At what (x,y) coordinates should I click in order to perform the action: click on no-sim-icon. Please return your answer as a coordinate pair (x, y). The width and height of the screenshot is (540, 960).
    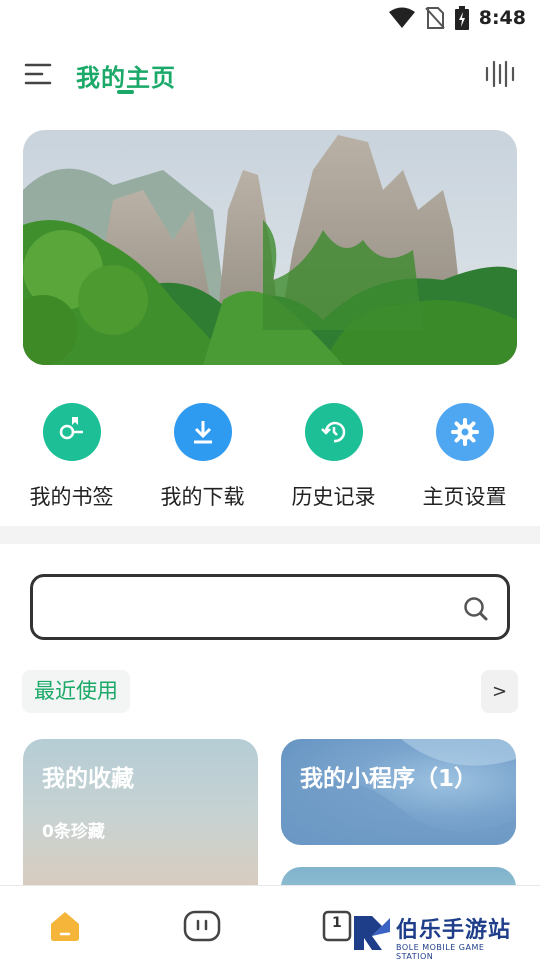
    Looking at the image, I should click on (434, 18).